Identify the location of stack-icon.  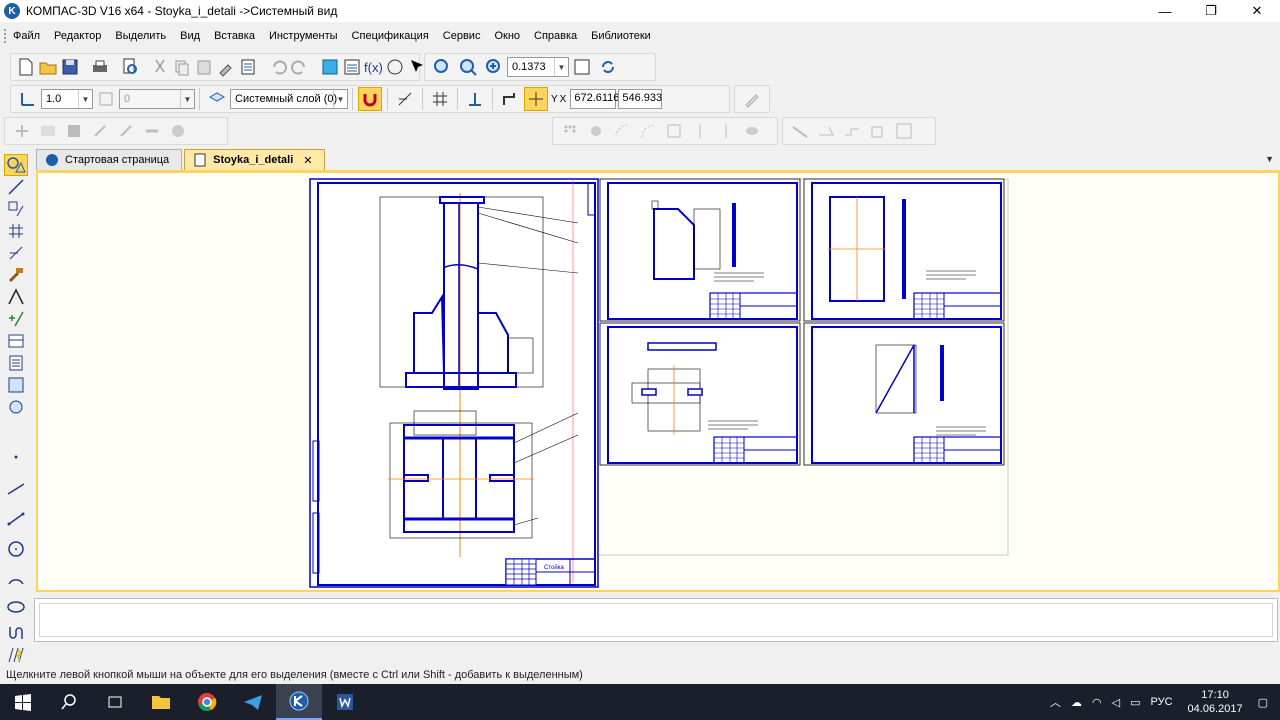
(752, 131).